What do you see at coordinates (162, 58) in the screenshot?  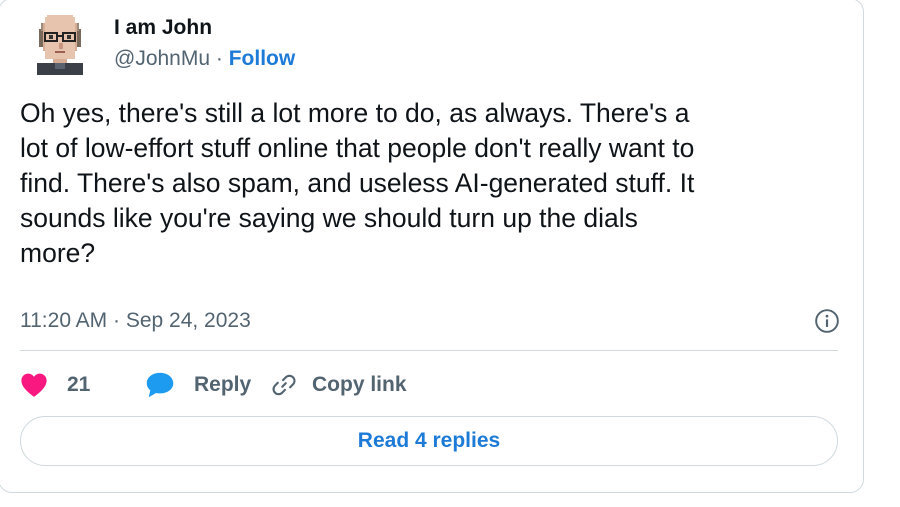 I see `author-handle: @JohnMu` at bounding box center [162, 58].